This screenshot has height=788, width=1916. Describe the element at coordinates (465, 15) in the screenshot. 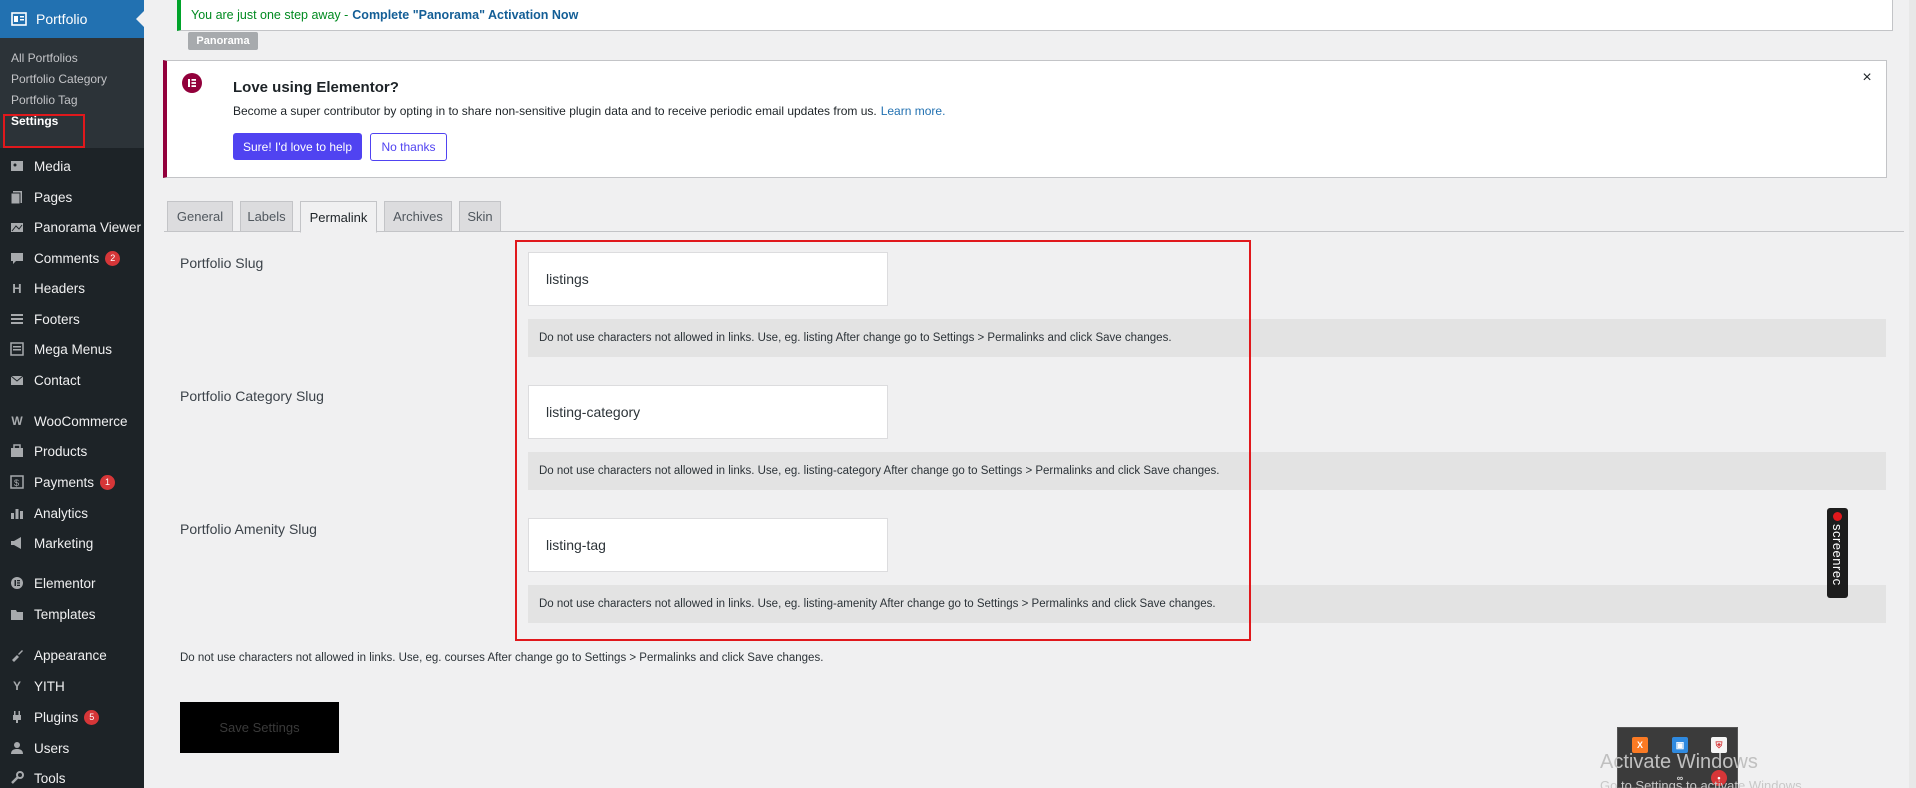

I see `activation-link: Complete "Panorama" Activation Now` at that location.